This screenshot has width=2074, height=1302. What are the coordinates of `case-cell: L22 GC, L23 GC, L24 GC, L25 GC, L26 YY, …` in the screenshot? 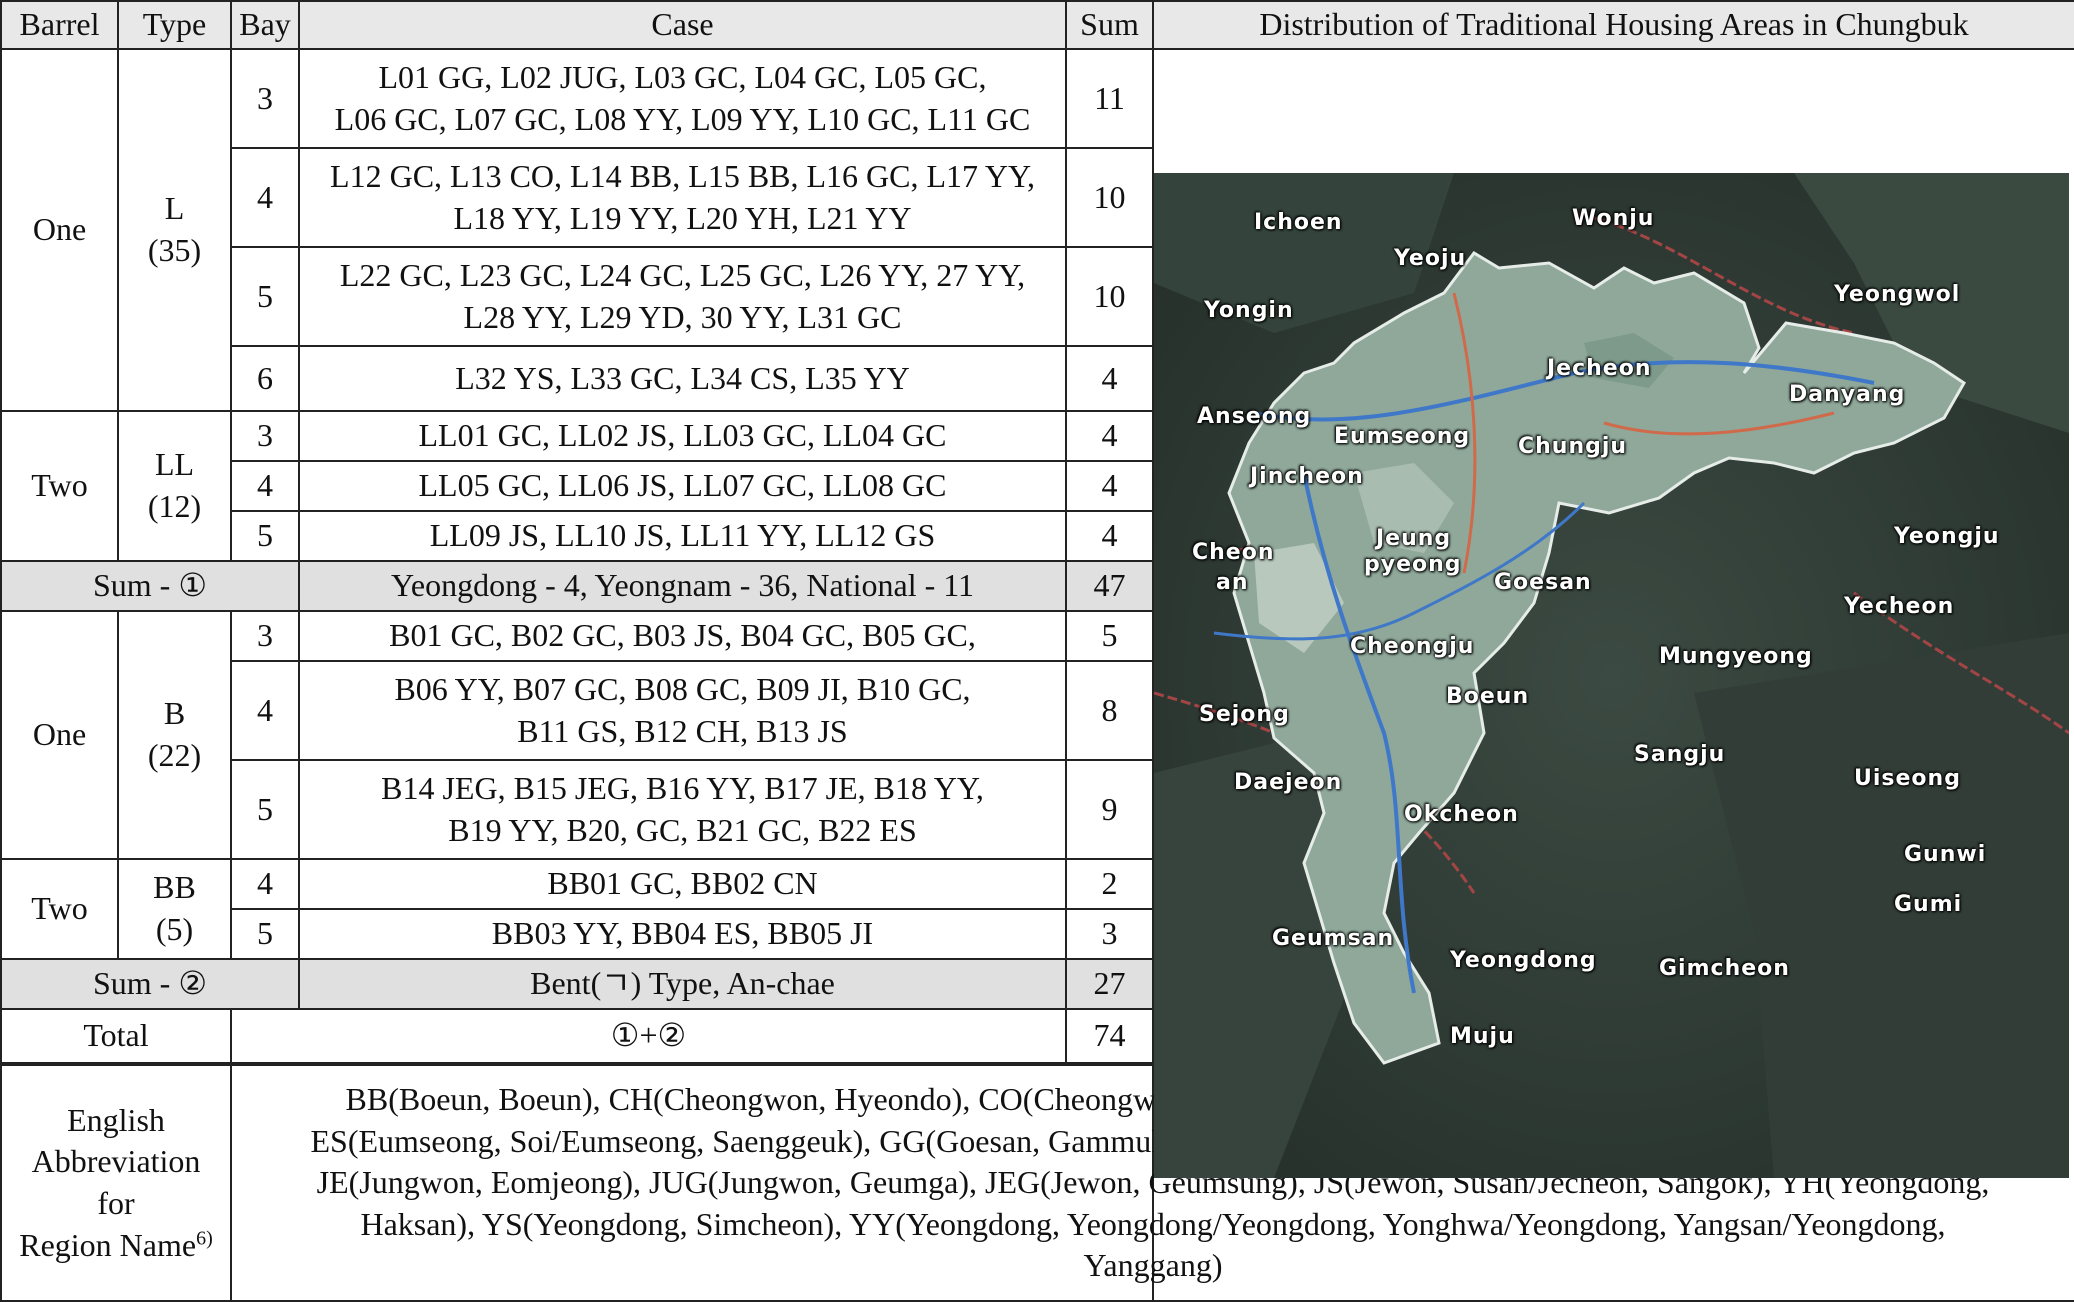 It's located at (682, 296).